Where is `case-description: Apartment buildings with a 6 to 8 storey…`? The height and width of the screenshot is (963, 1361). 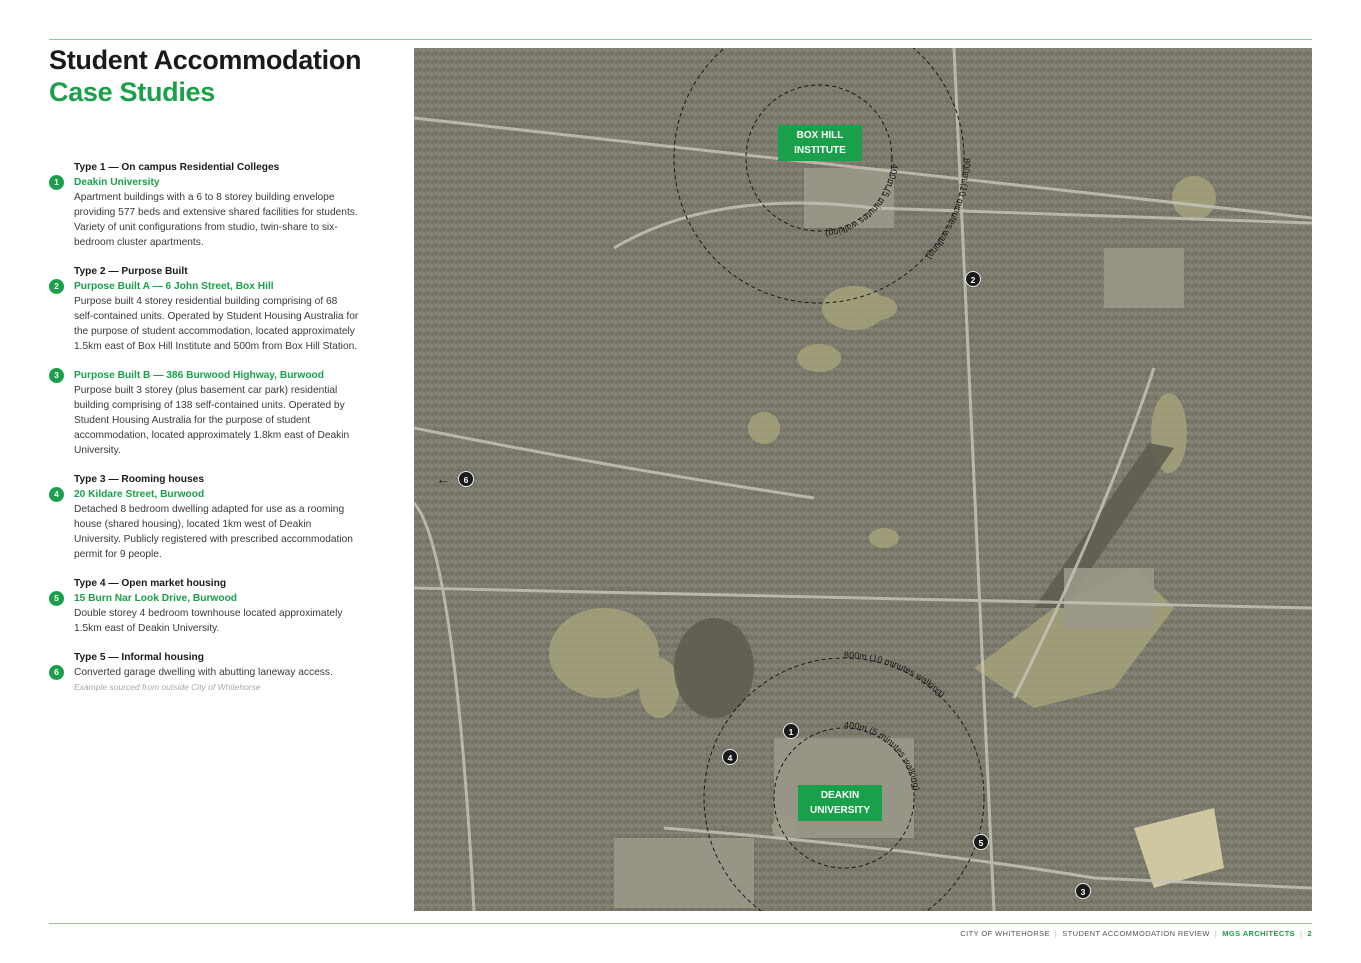 case-description: Apartment buildings with a 6 to 8 storey… is located at coordinates (216, 220).